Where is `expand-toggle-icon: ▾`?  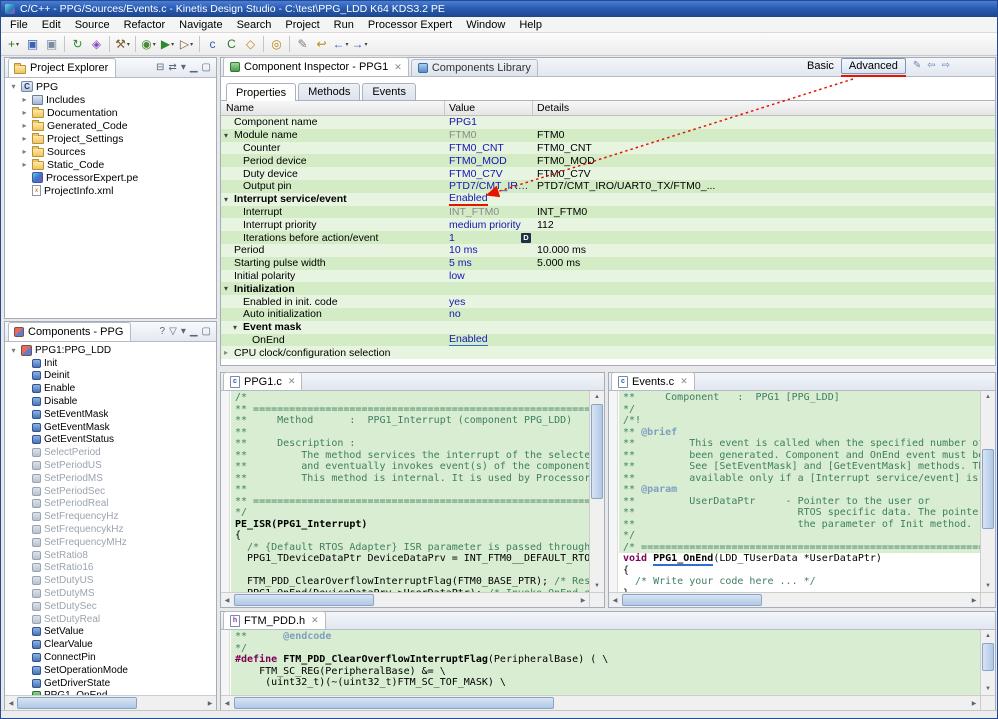
expand-toggle-icon: ▾ is located at coordinates (13, 350).